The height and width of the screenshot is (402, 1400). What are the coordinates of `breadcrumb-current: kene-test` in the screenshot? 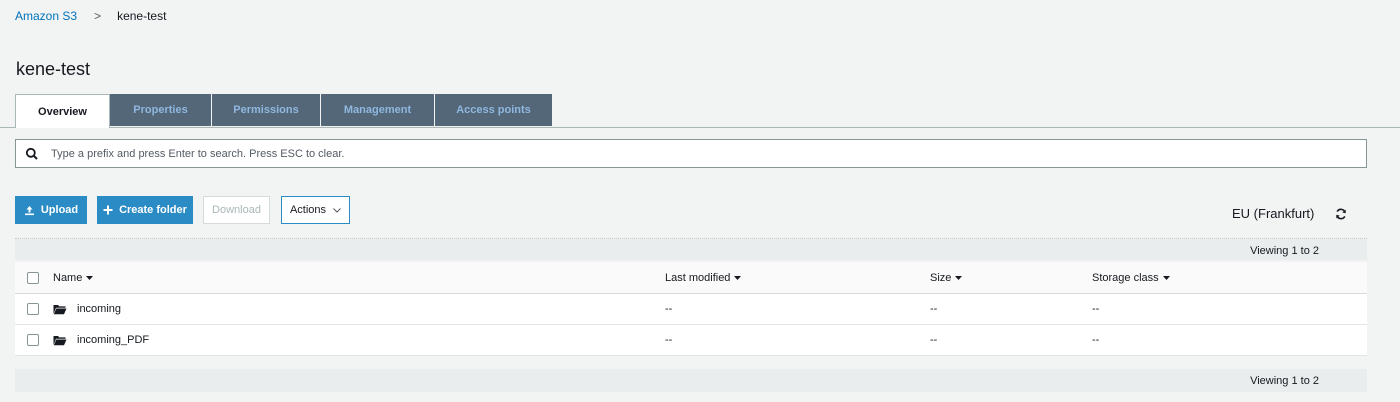 It's located at (142, 16).